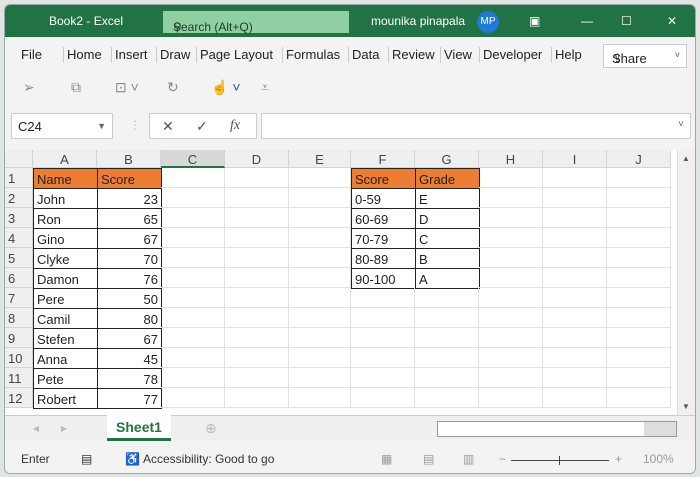  Describe the element at coordinates (132, 459) in the screenshot. I see `accessibility-icon: ♿` at that location.